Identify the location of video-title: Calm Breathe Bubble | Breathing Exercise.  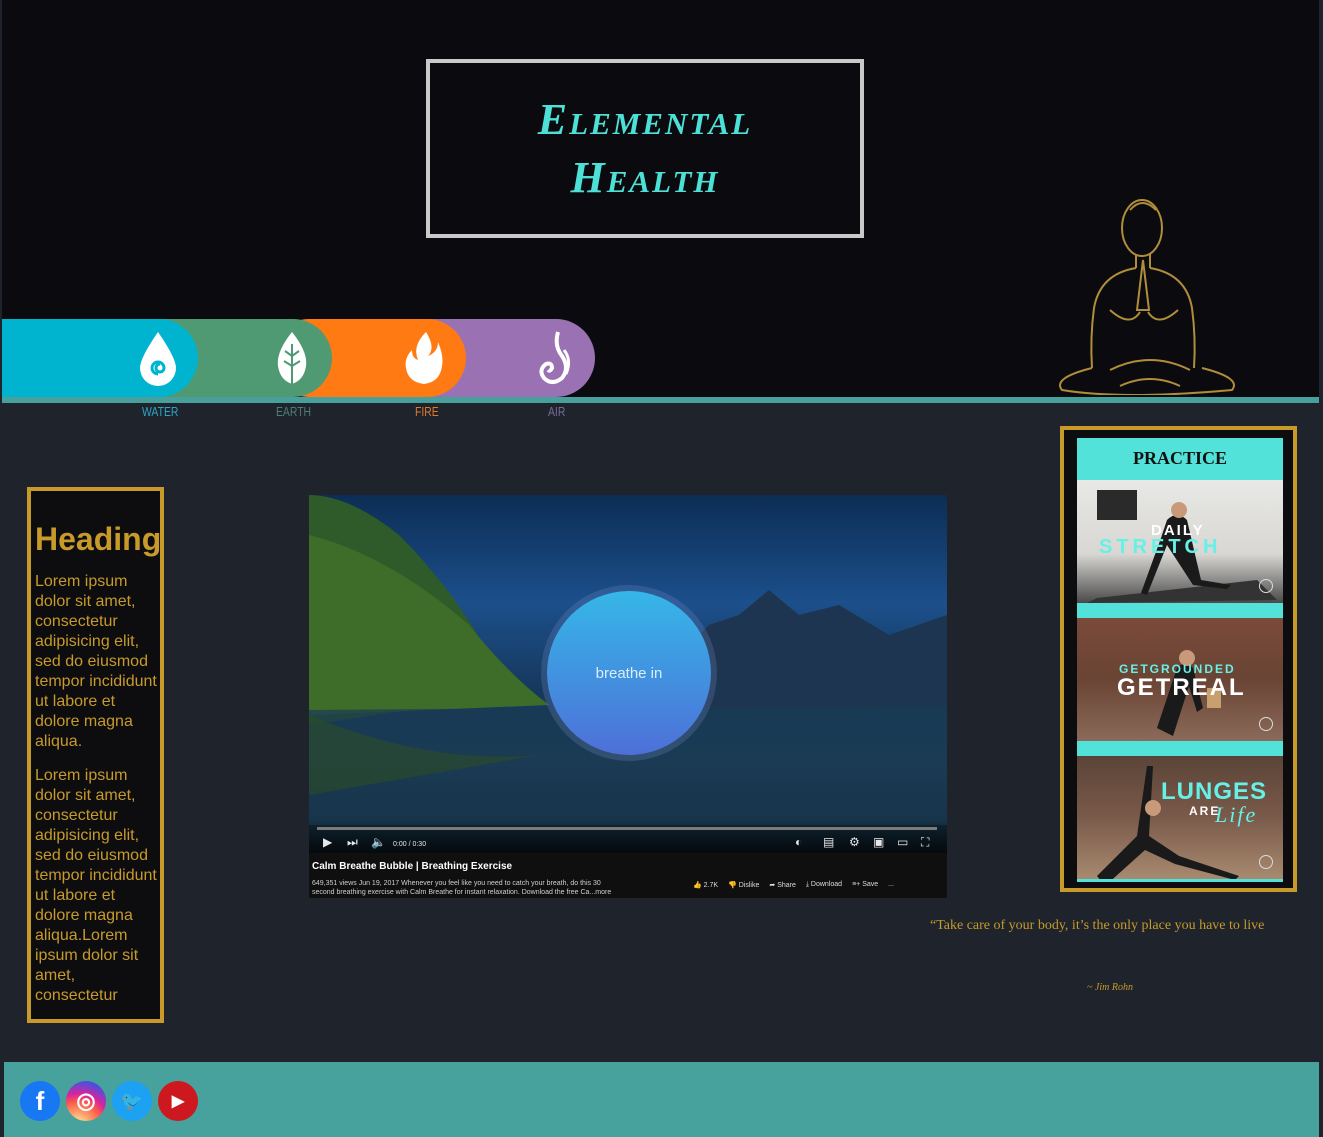
(412, 866).